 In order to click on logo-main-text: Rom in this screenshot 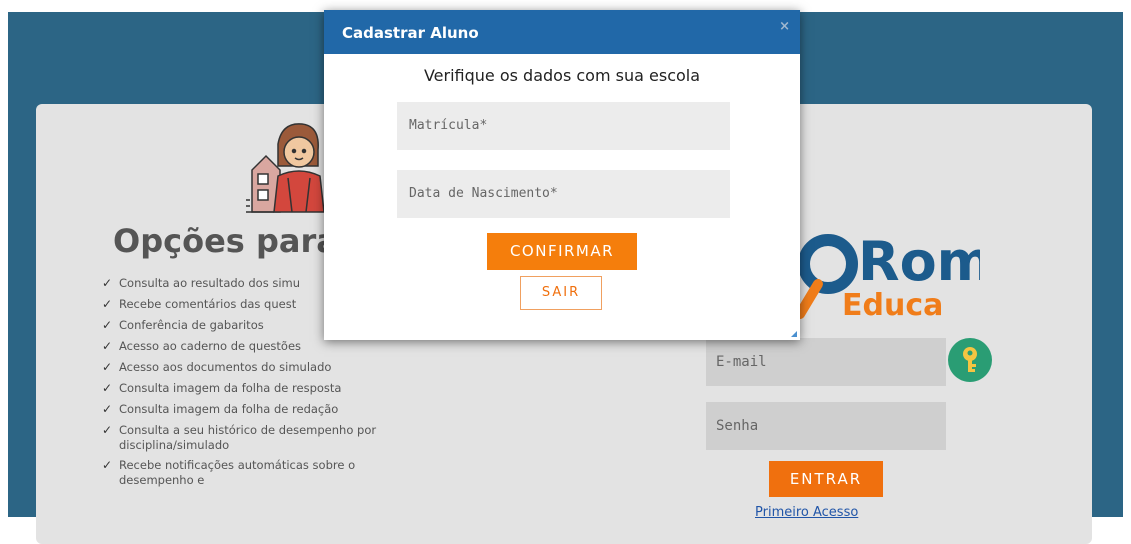, I will do `click(919, 261)`.